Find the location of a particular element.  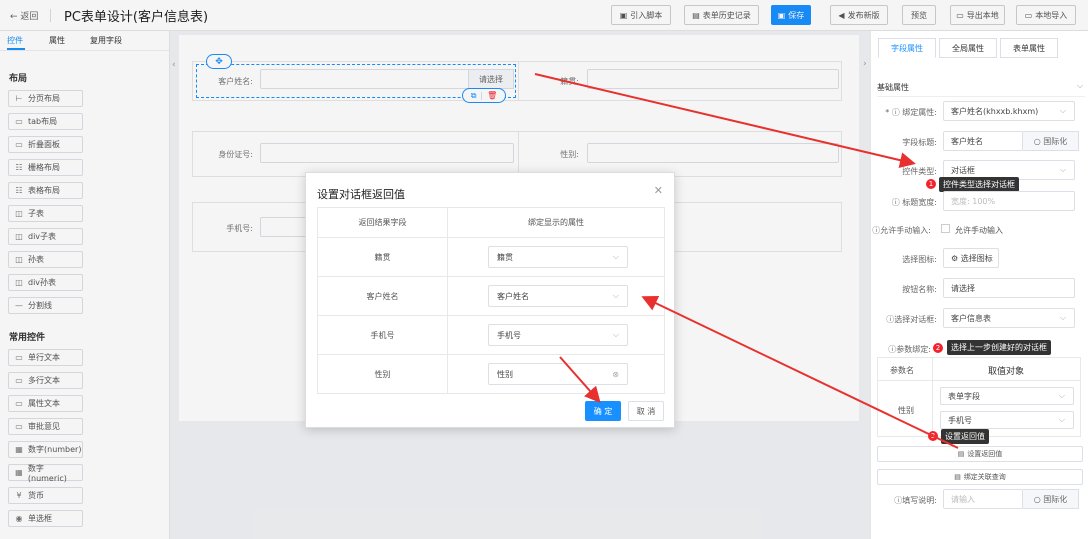

result-field: 性别 is located at coordinates (382, 374).